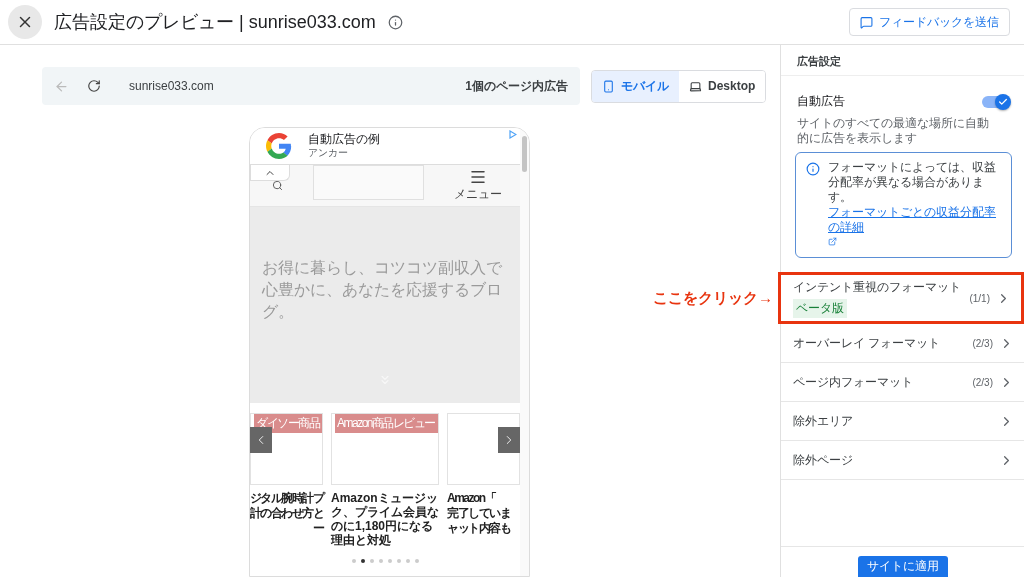 The image size is (1024, 577). What do you see at coordinates (635, 86) in the screenshot?
I see `device-tab: モバイル` at bounding box center [635, 86].